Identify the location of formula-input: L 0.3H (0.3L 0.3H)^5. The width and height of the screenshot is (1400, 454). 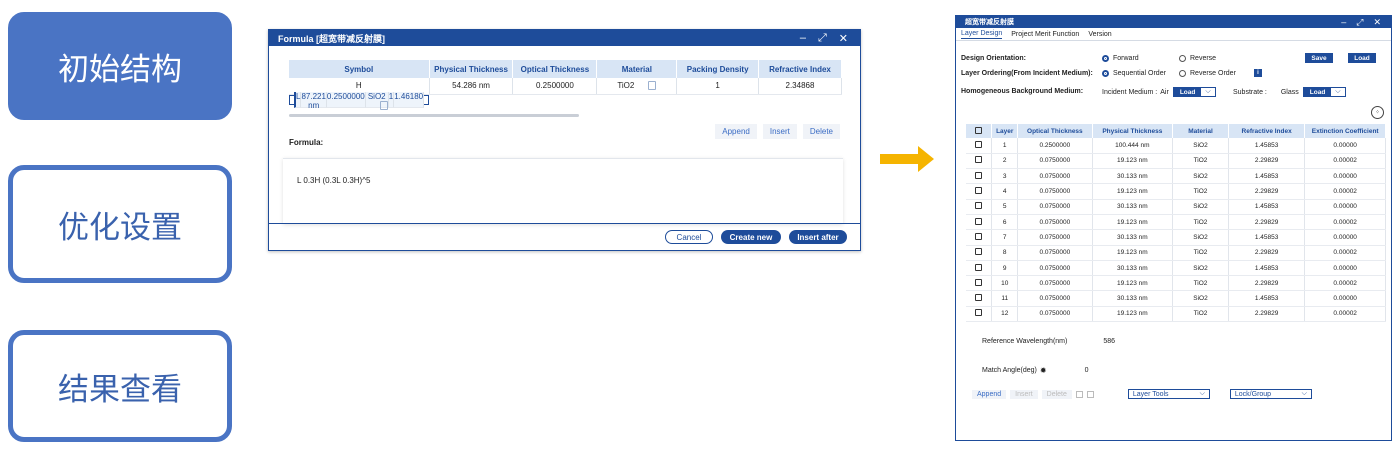
(563, 191).